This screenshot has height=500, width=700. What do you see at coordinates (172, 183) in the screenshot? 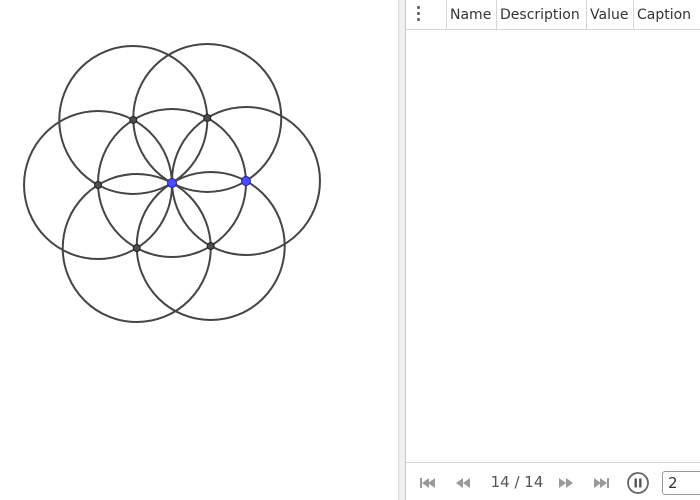
I see `point-A` at bounding box center [172, 183].